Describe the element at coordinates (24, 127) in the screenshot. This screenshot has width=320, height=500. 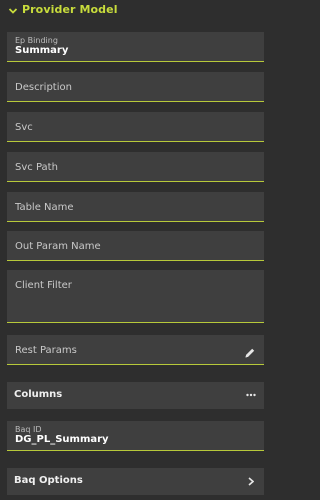
I see `svc-placeholder: Svc` at that location.